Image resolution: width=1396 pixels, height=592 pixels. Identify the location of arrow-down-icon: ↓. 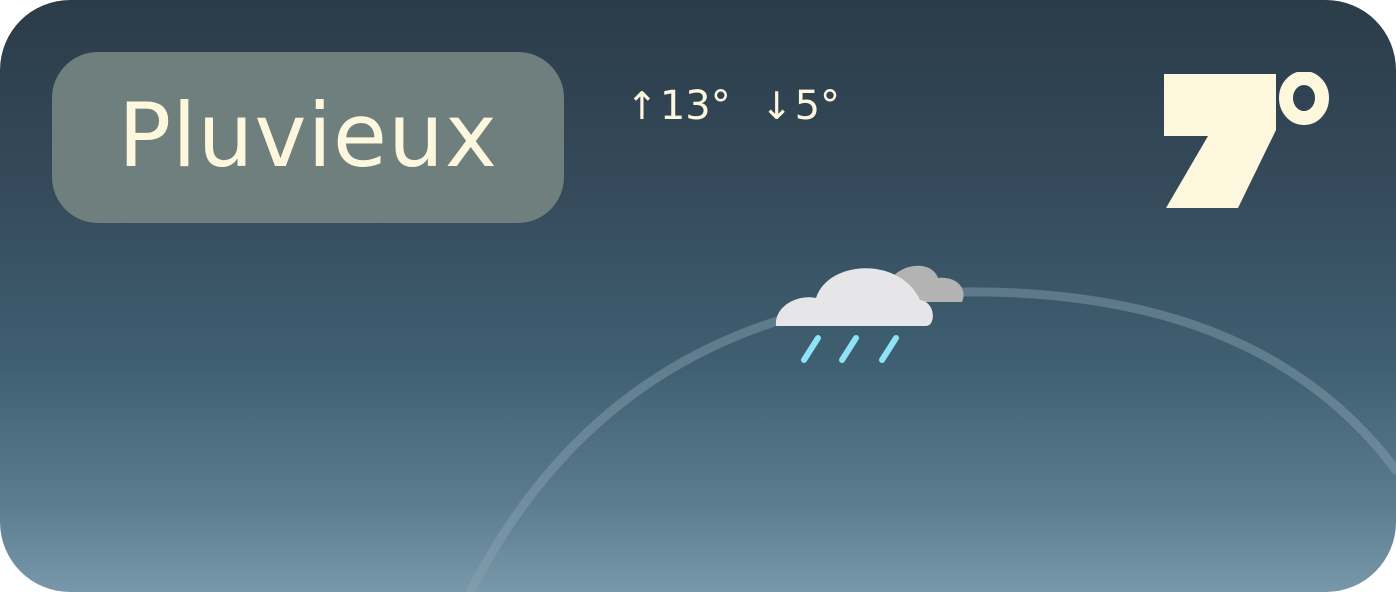
(776, 106).